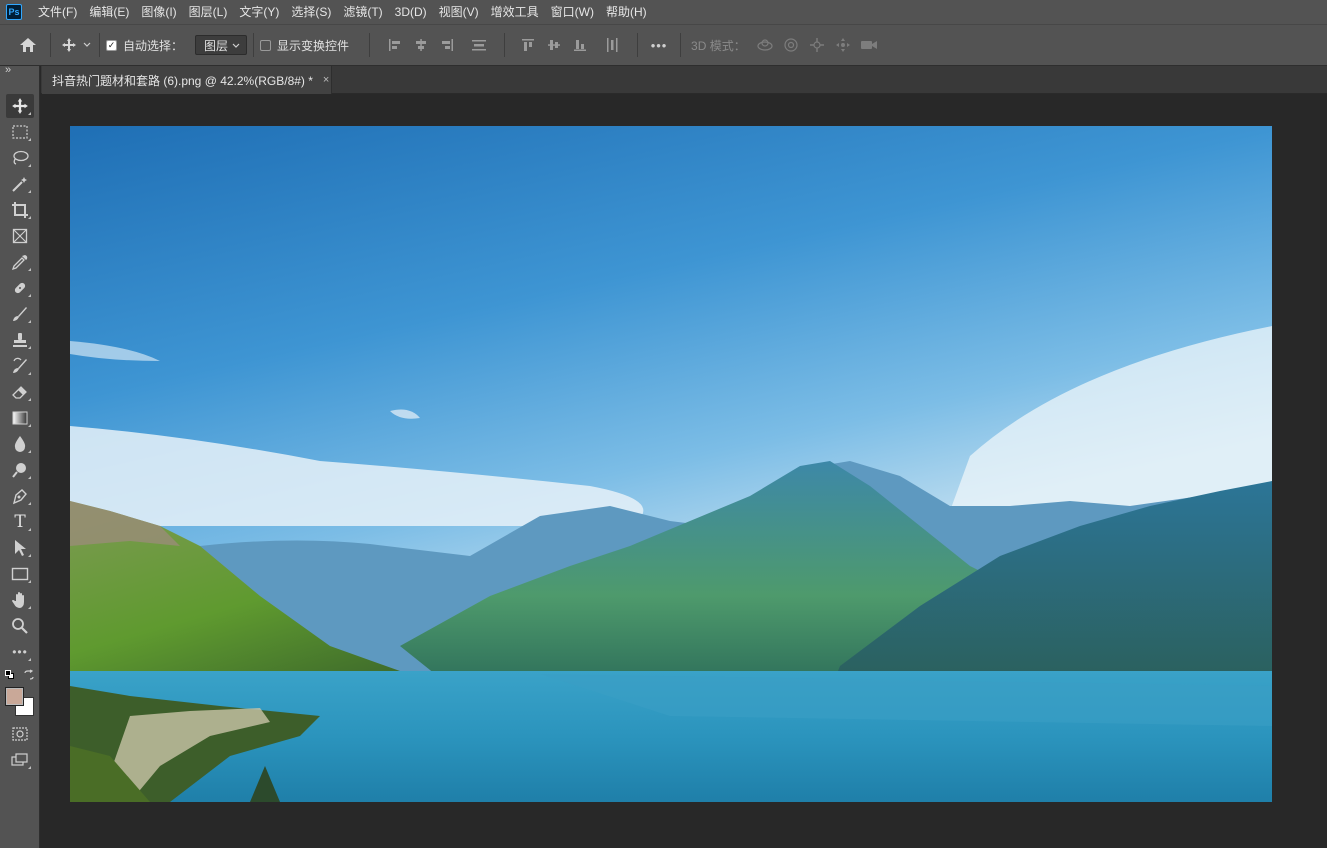  I want to click on auto-select-target-value: 图层, so click(216, 45).